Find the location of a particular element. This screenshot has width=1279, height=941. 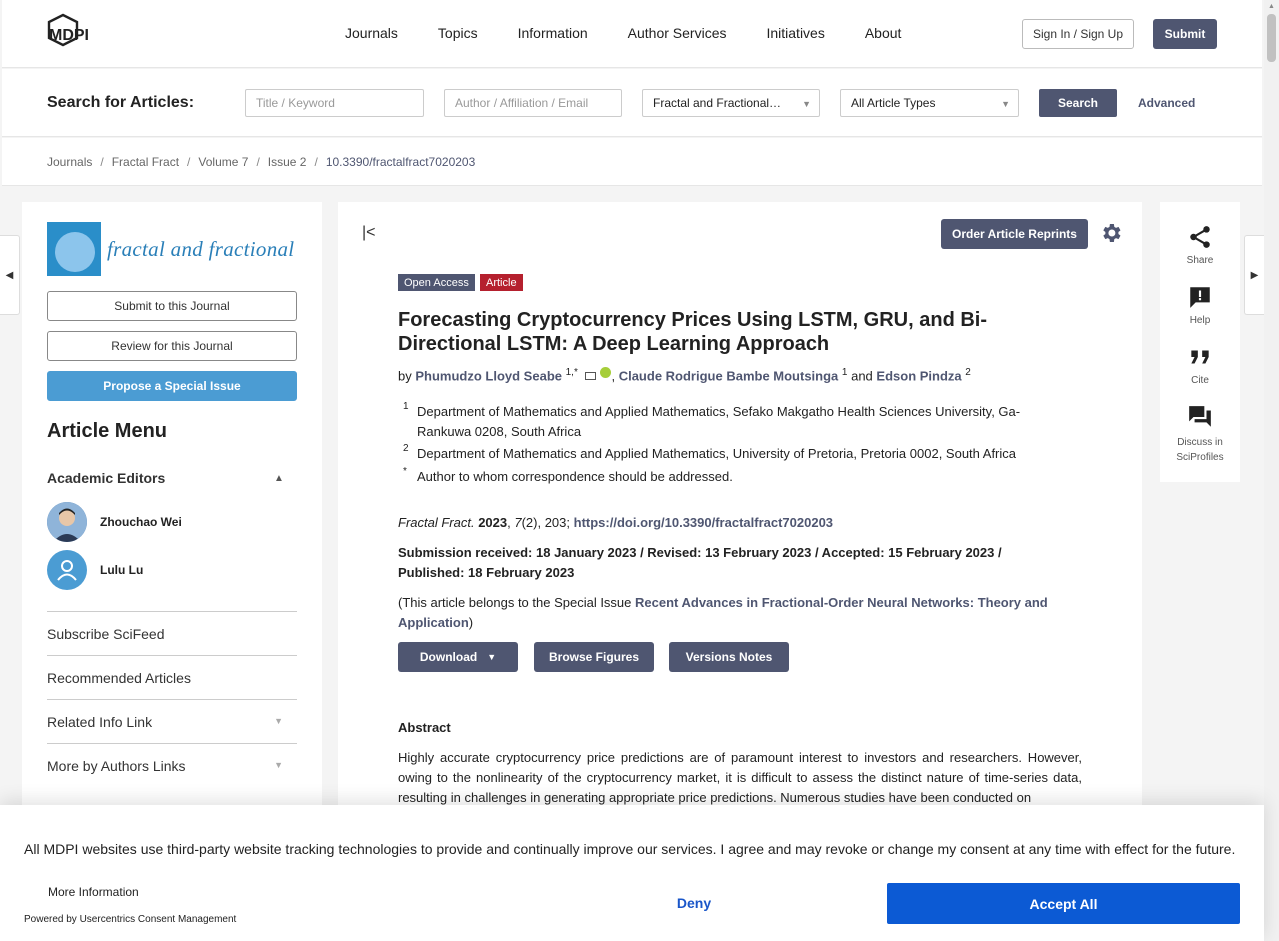

scroll-up-icon: ▲ is located at coordinates (1271, 6).